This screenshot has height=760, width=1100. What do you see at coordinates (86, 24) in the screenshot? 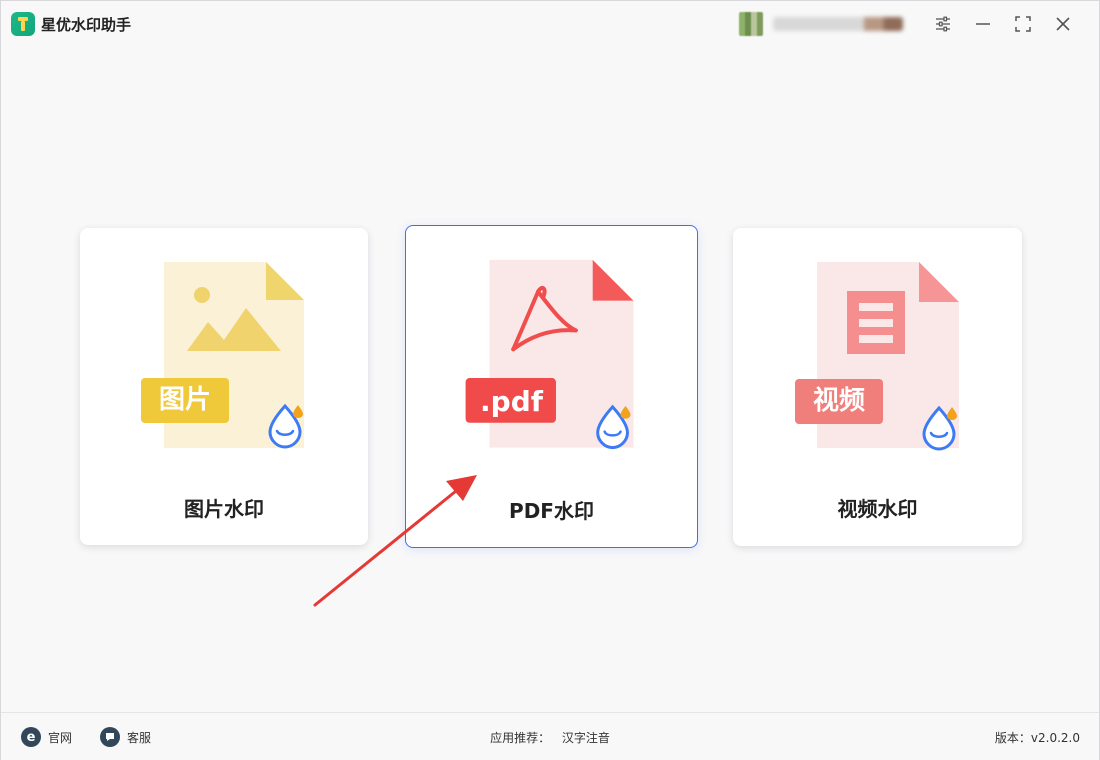
I see `app-title: 星优水印助手` at bounding box center [86, 24].